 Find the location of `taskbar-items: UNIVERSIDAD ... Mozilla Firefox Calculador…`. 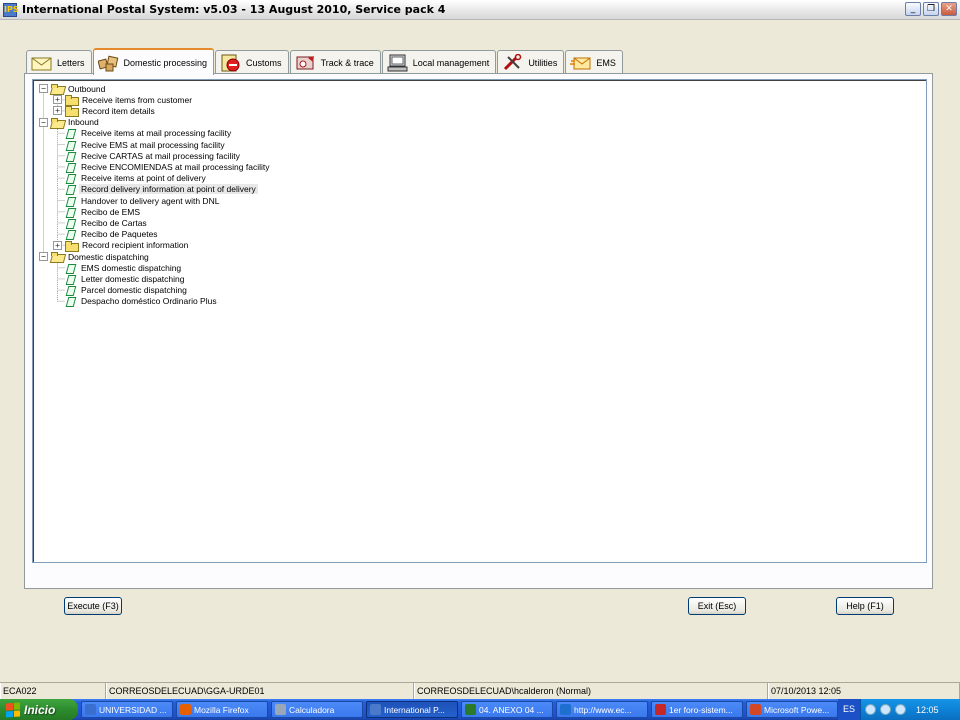

taskbar-items: UNIVERSIDAD ... Mozilla Firefox Calculador… is located at coordinates (458, 709).